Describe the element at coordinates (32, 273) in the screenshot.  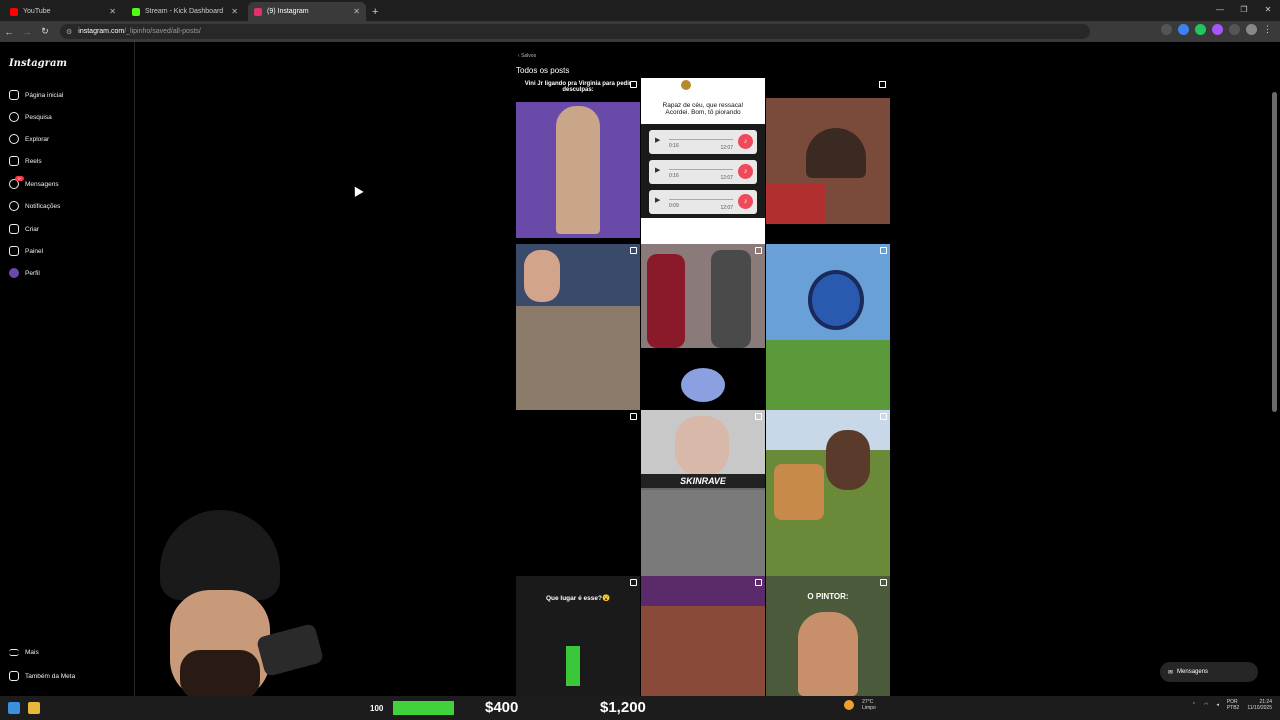
I see `sidebar-item-label: Perfil` at that location.